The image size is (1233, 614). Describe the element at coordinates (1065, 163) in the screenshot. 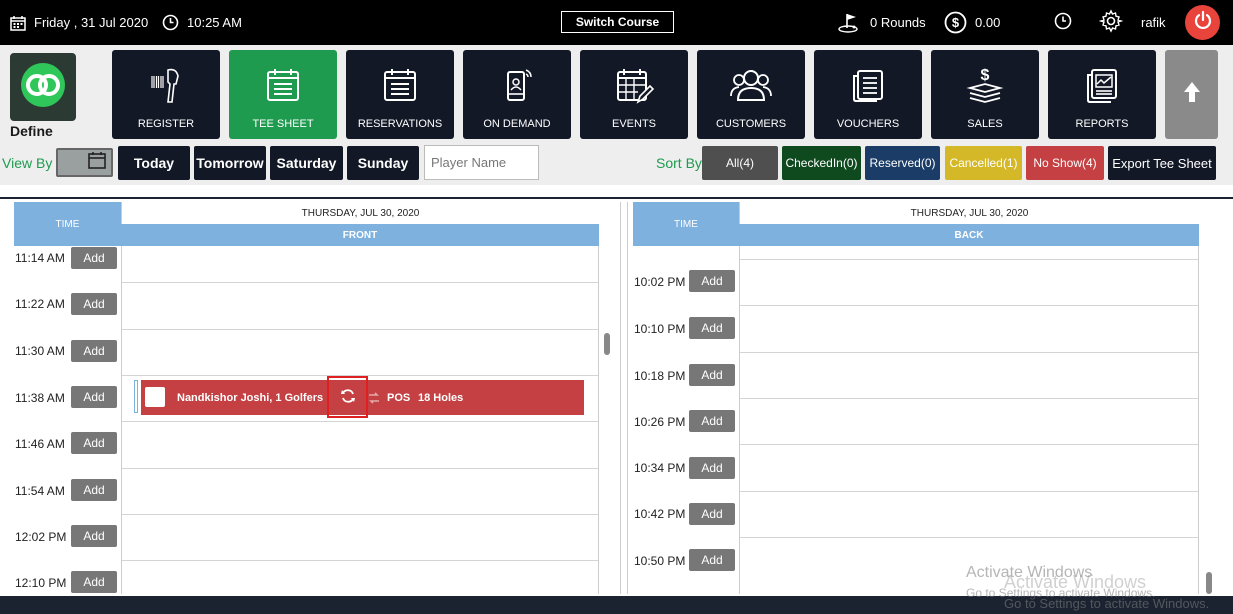

I see `filter-no-show-button: No Show(4)` at that location.